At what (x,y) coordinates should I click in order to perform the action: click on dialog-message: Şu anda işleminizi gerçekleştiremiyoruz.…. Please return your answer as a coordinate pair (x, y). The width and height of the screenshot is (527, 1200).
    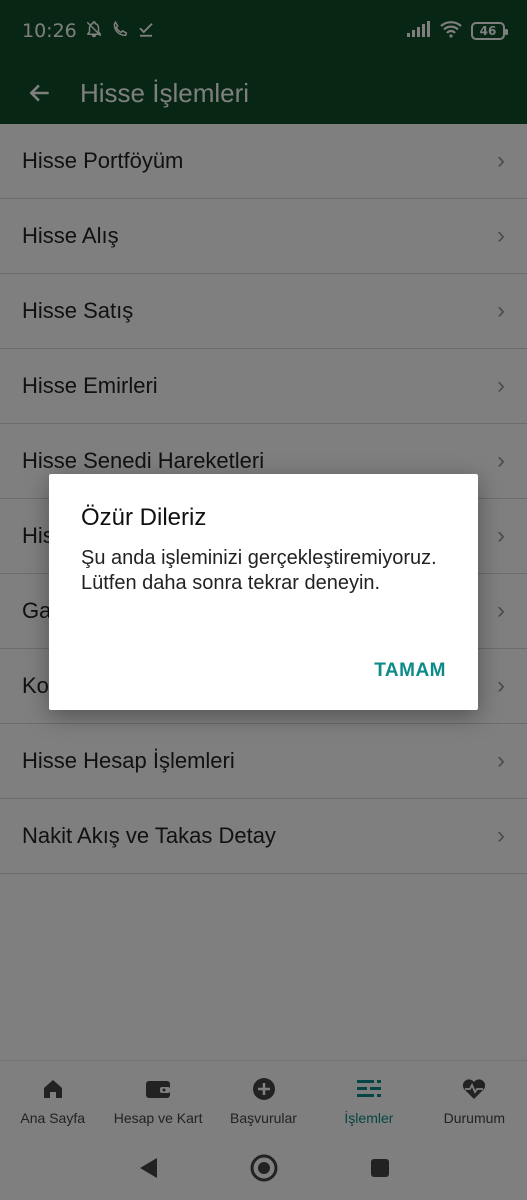
    Looking at the image, I should click on (259, 570).